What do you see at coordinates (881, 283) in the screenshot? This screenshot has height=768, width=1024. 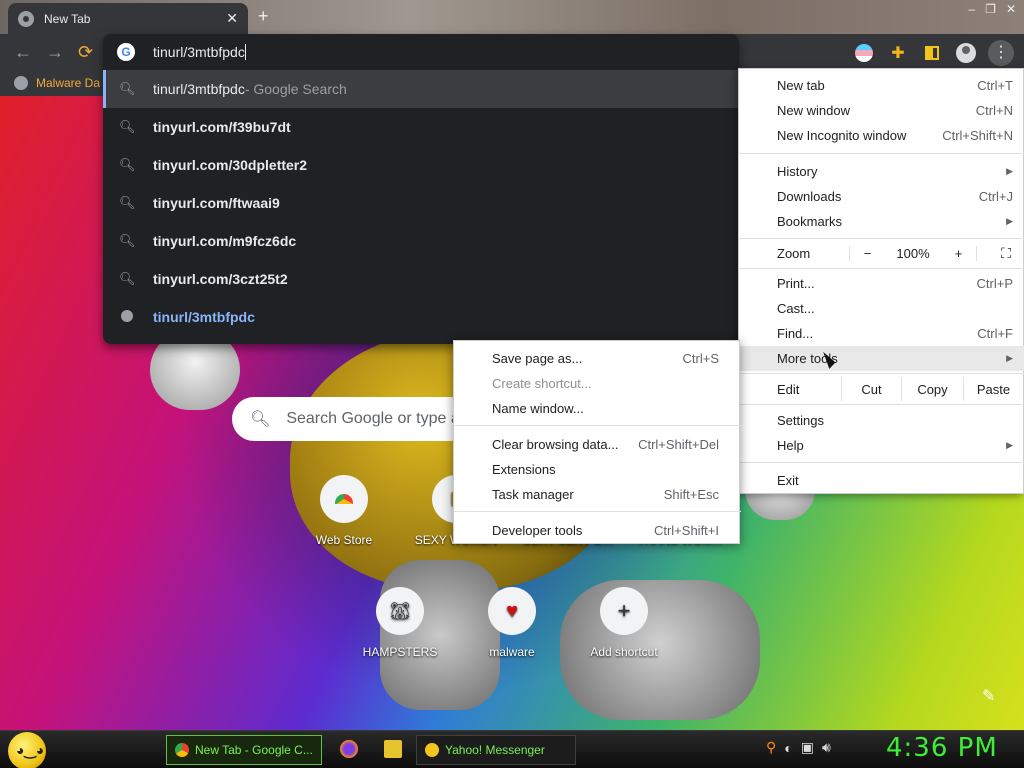 I see `menu-item-print: Print... Ctrl+P` at bounding box center [881, 283].